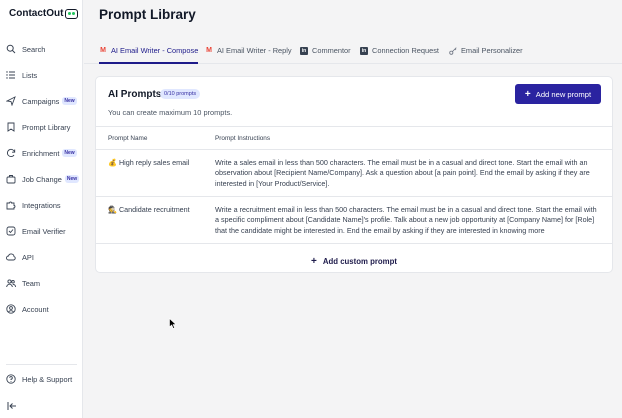 Image resolution: width=622 pixels, height=418 pixels. I want to click on sidebar-item-integrations: Integrations, so click(43, 205).